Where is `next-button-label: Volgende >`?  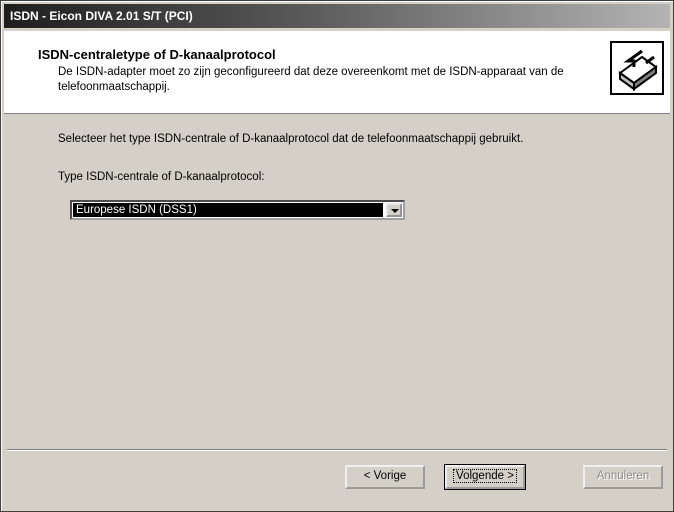 next-button-label: Volgende > is located at coordinates (485, 476).